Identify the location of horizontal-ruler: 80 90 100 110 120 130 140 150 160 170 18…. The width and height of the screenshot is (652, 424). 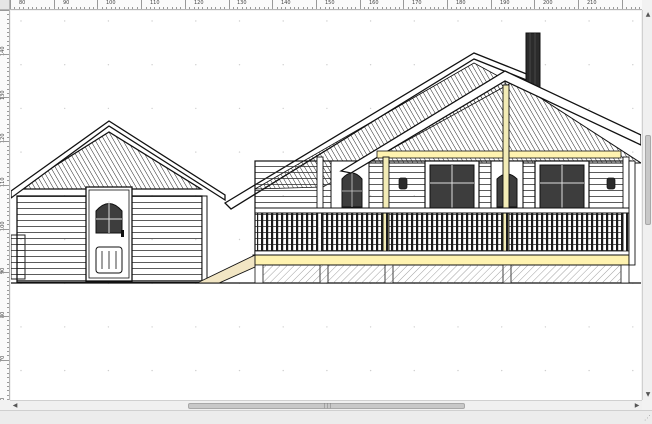
(326, 5).